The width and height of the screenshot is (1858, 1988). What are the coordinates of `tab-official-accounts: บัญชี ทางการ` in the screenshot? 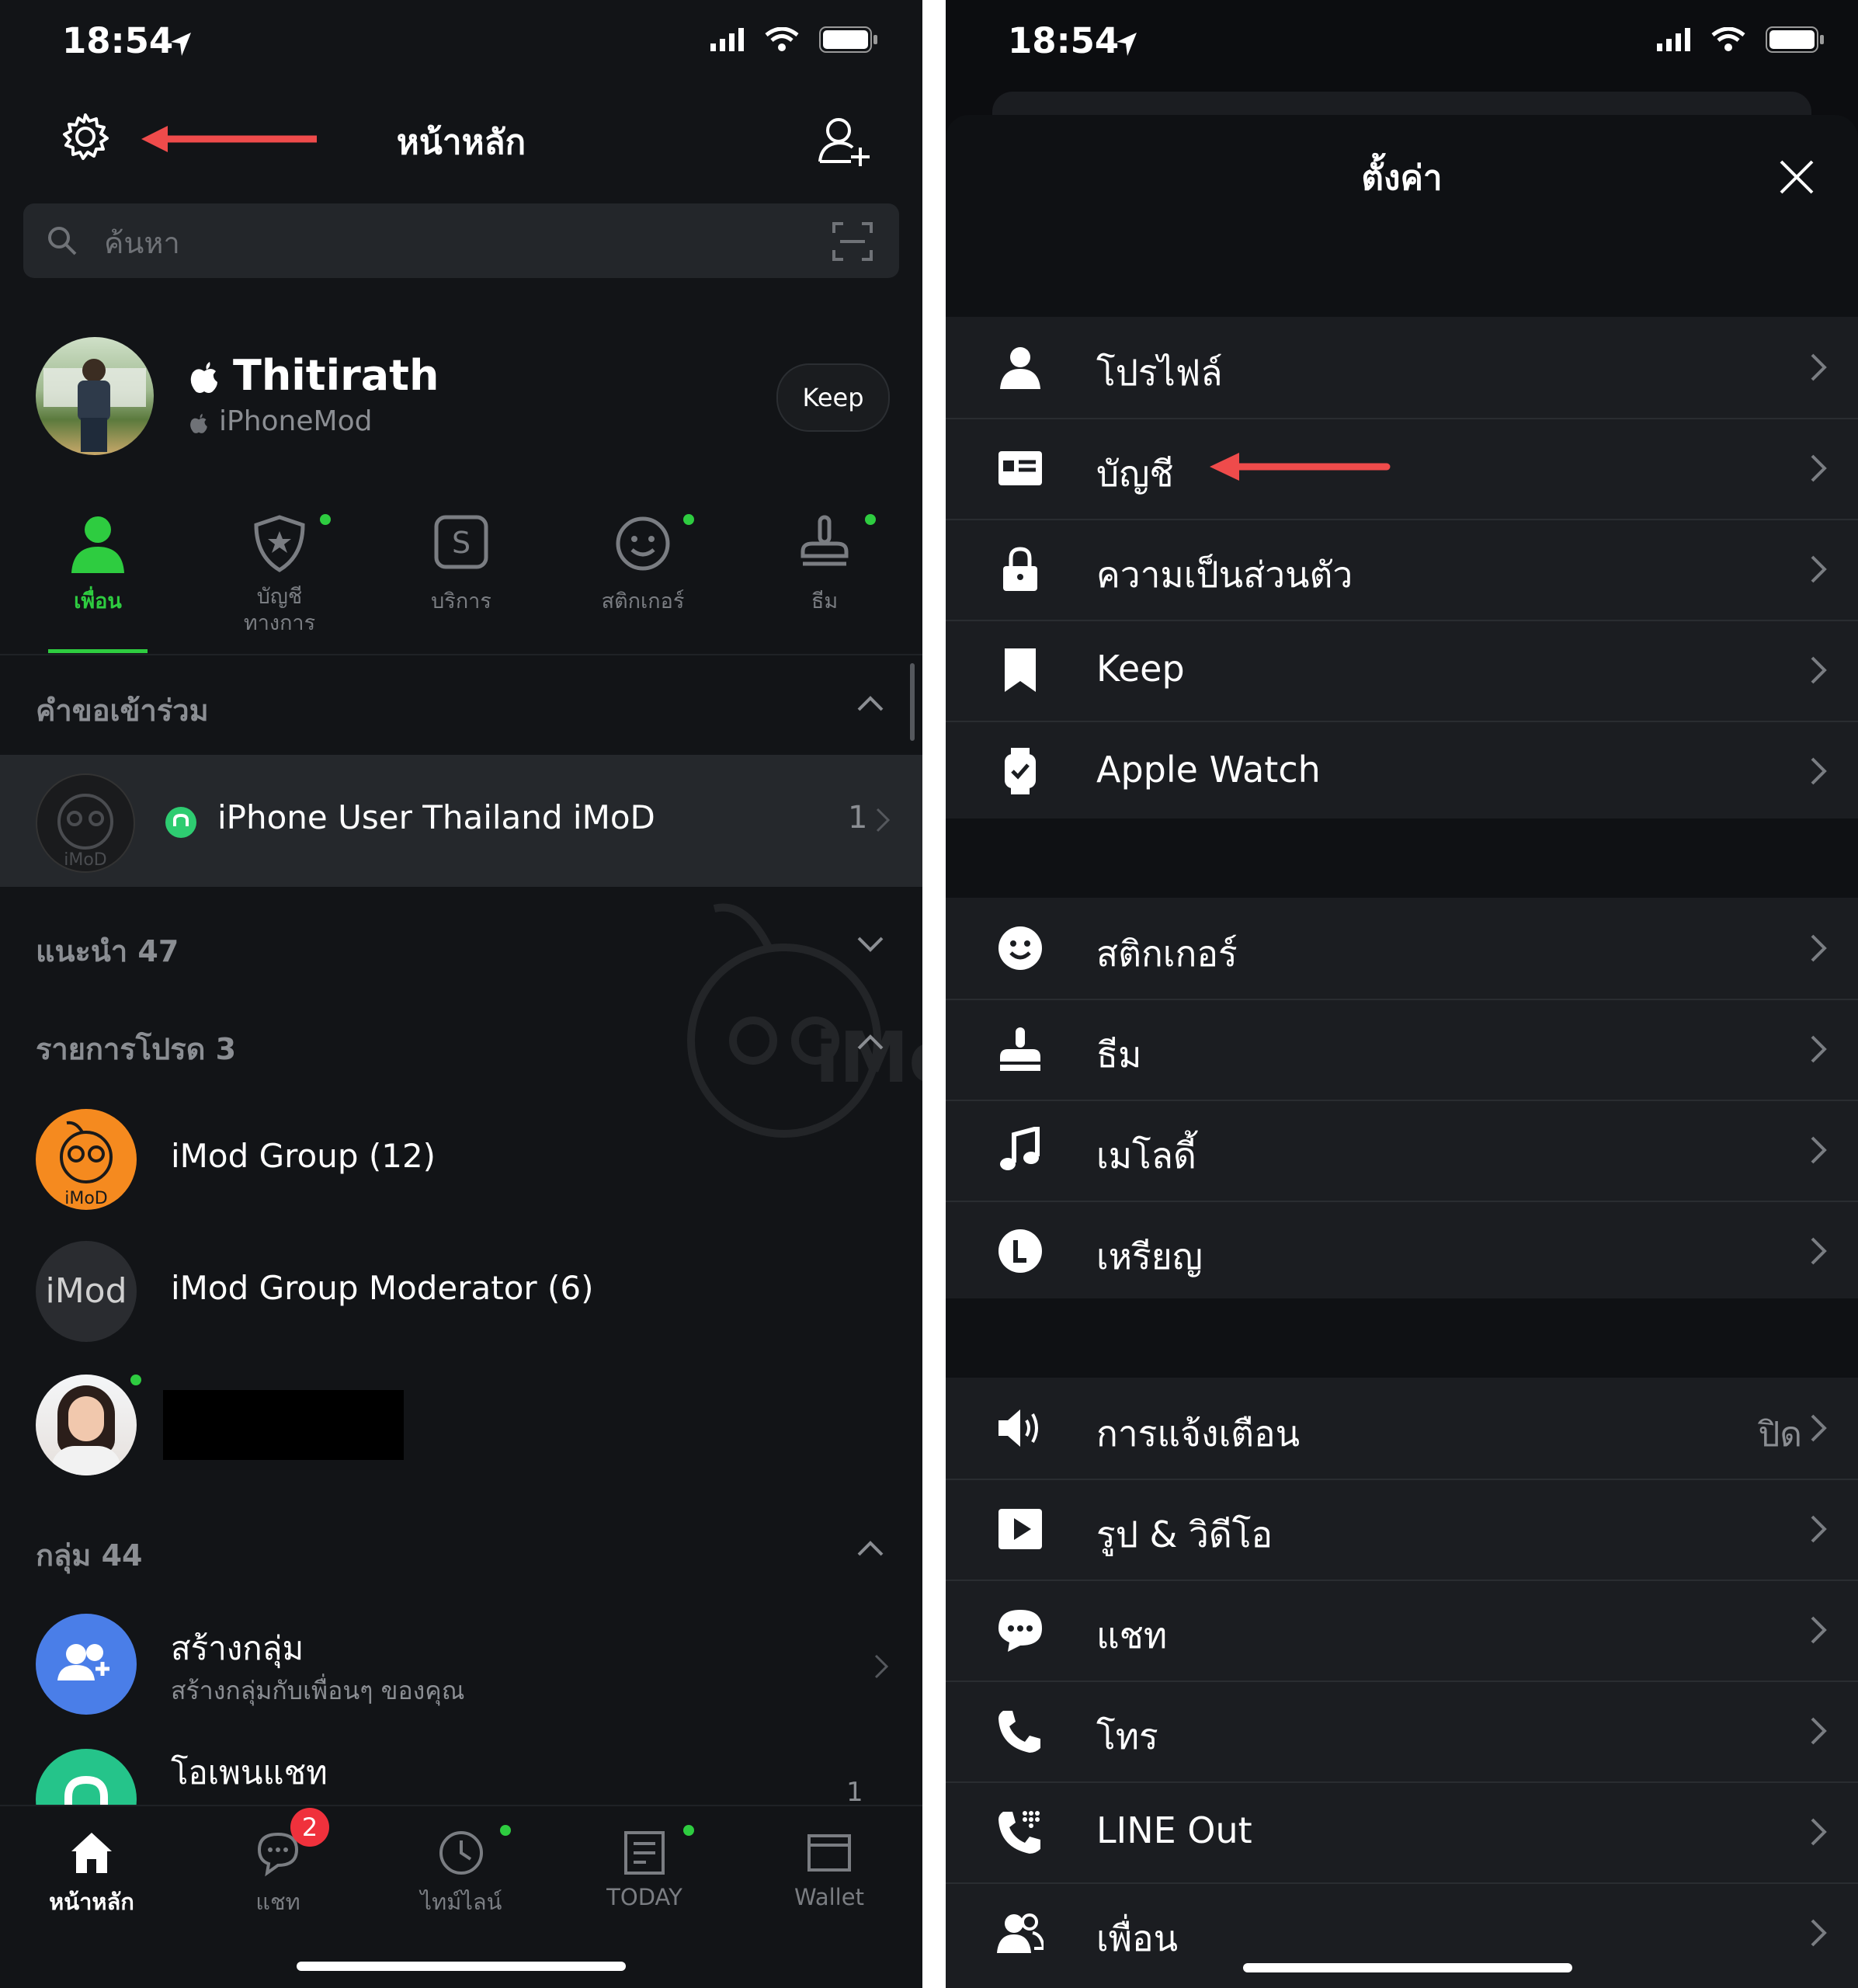 It's located at (279, 575).